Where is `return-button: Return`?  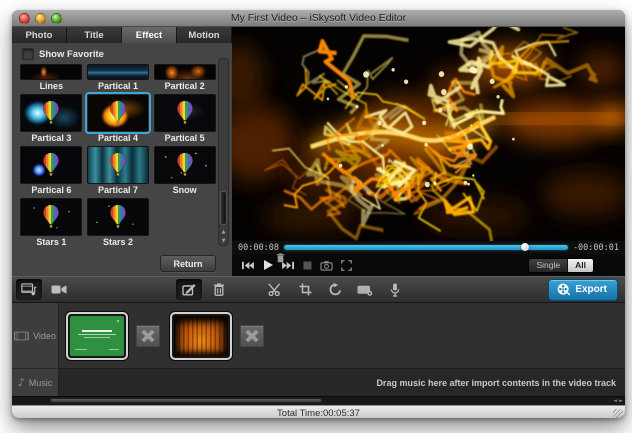 return-button: Return is located at coordinates (188, 263).